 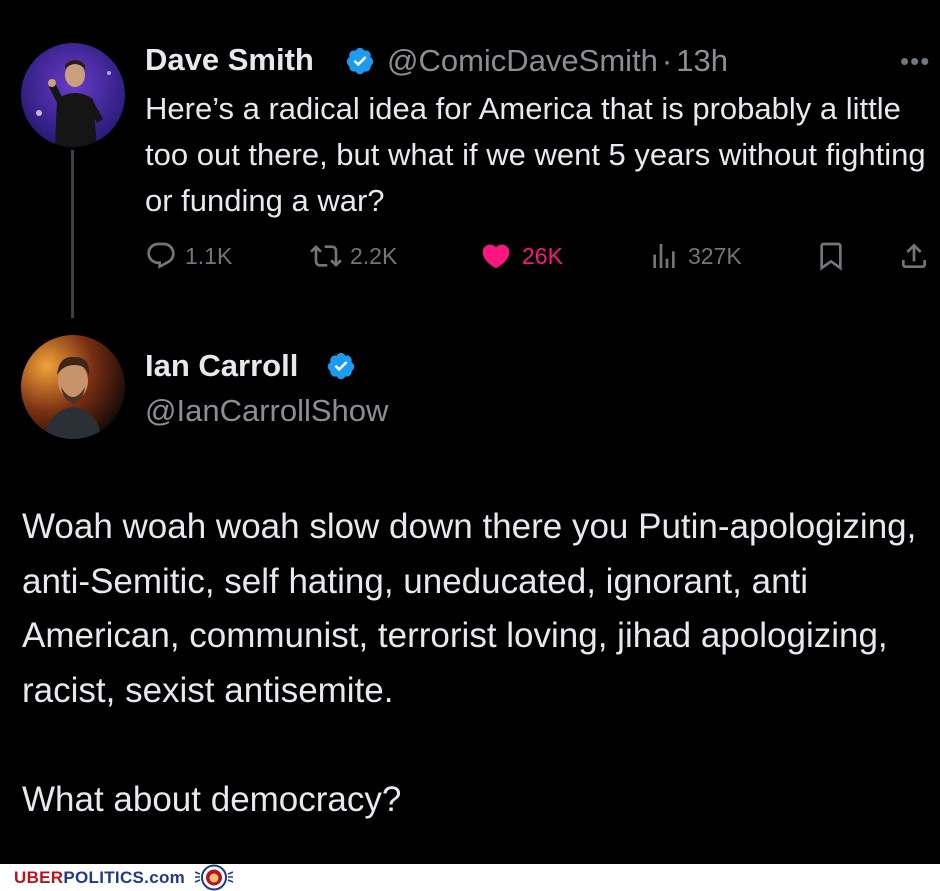 I want to click on like-button: 26K, so click(x=520, y=256).